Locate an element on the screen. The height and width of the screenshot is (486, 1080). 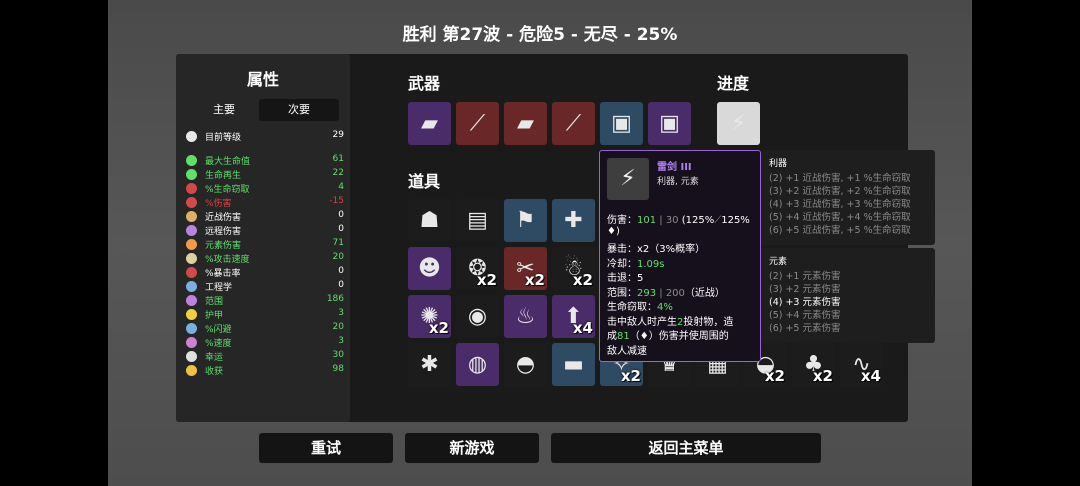
inventory-slot: ♨ is located at coordinates (525, 316).